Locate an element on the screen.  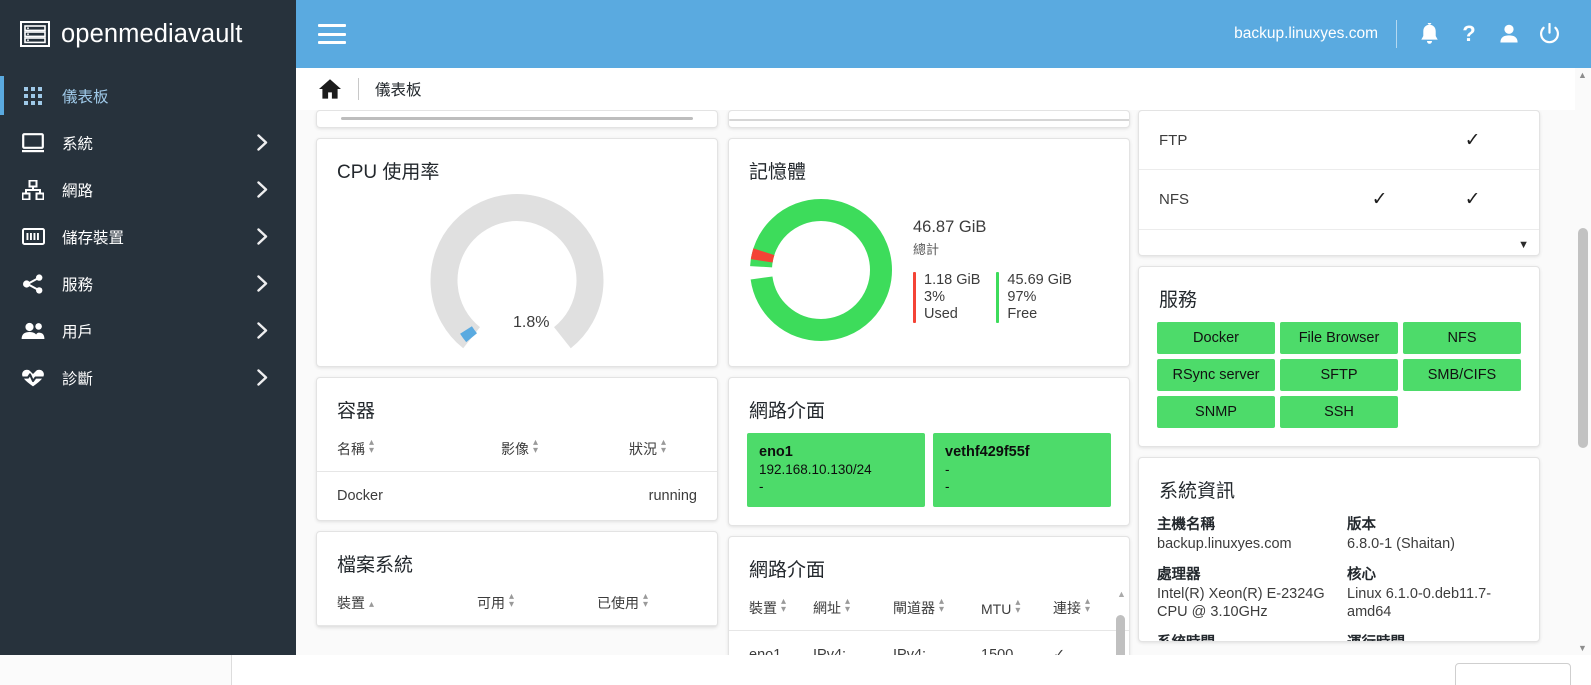
sidebar-nav: 儀表板 系統 網路 儲存裝置 服務 用戶 診斷 is located at coordinates (148, 236).